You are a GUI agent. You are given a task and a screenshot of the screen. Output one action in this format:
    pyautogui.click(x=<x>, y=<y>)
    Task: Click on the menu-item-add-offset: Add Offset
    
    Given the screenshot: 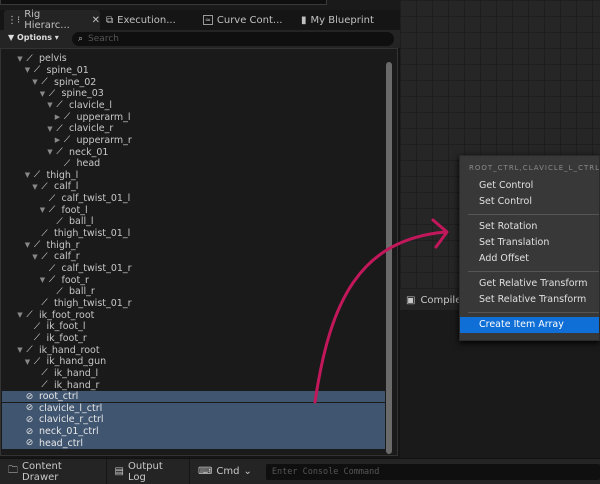 What is the action you would take?
    pyautogui.click(x=529, y=259)
    